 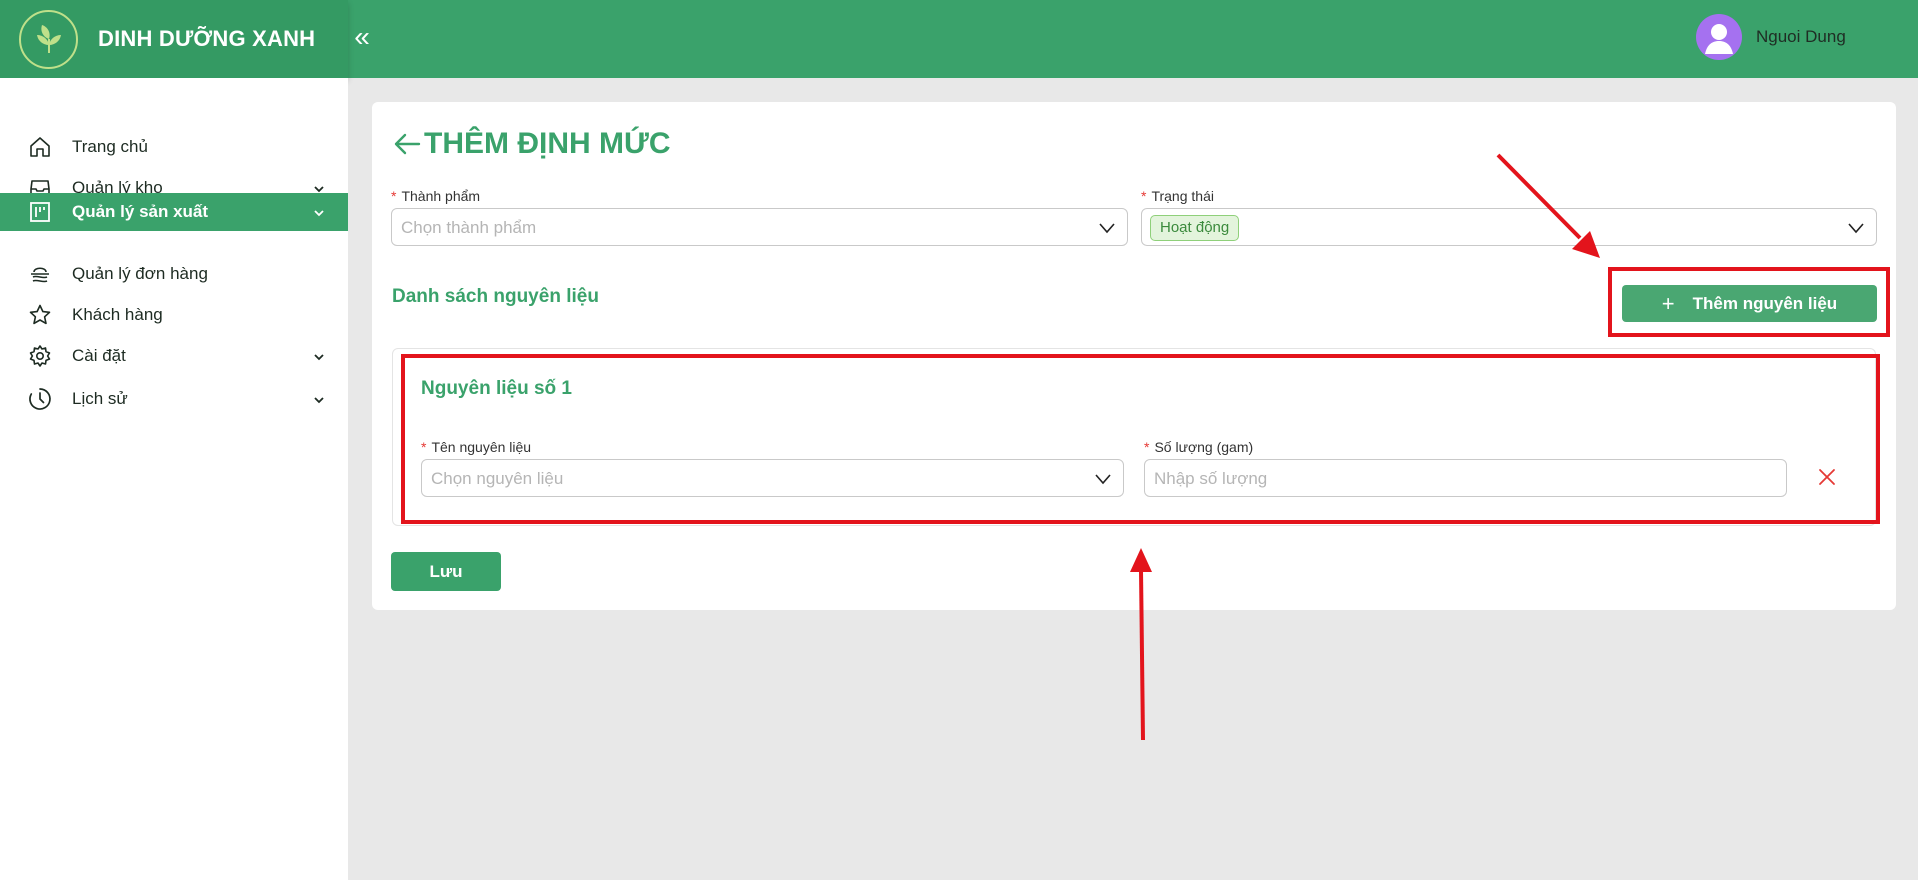 I want to click on gear-icon, so click(x=40, y=356).